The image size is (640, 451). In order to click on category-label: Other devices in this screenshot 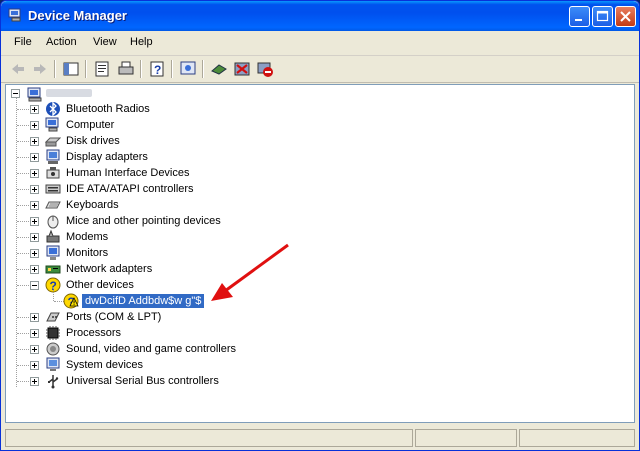, I will do `click(100, 285)`.